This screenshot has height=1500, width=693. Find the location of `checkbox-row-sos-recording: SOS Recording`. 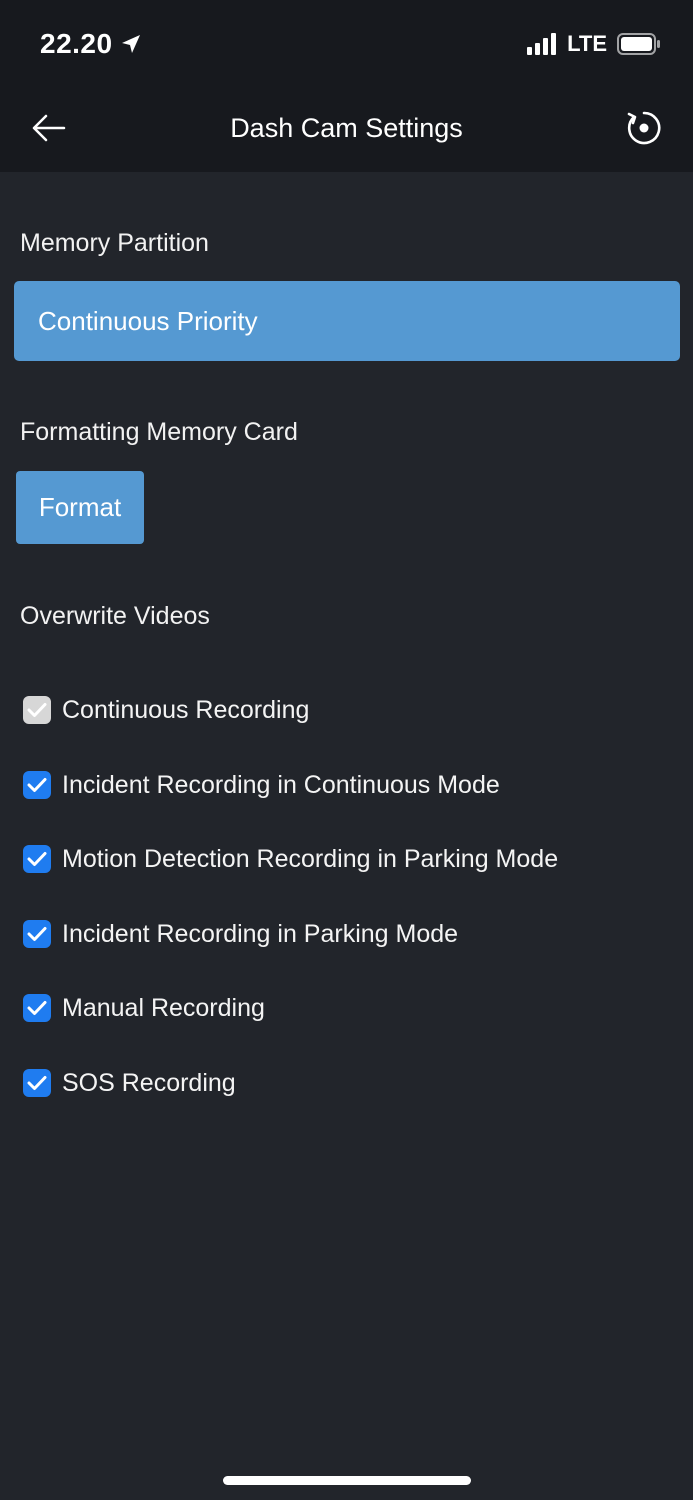

checkbox-row-sos-recording: SOS Recording is located at coordinates (129, 1083).